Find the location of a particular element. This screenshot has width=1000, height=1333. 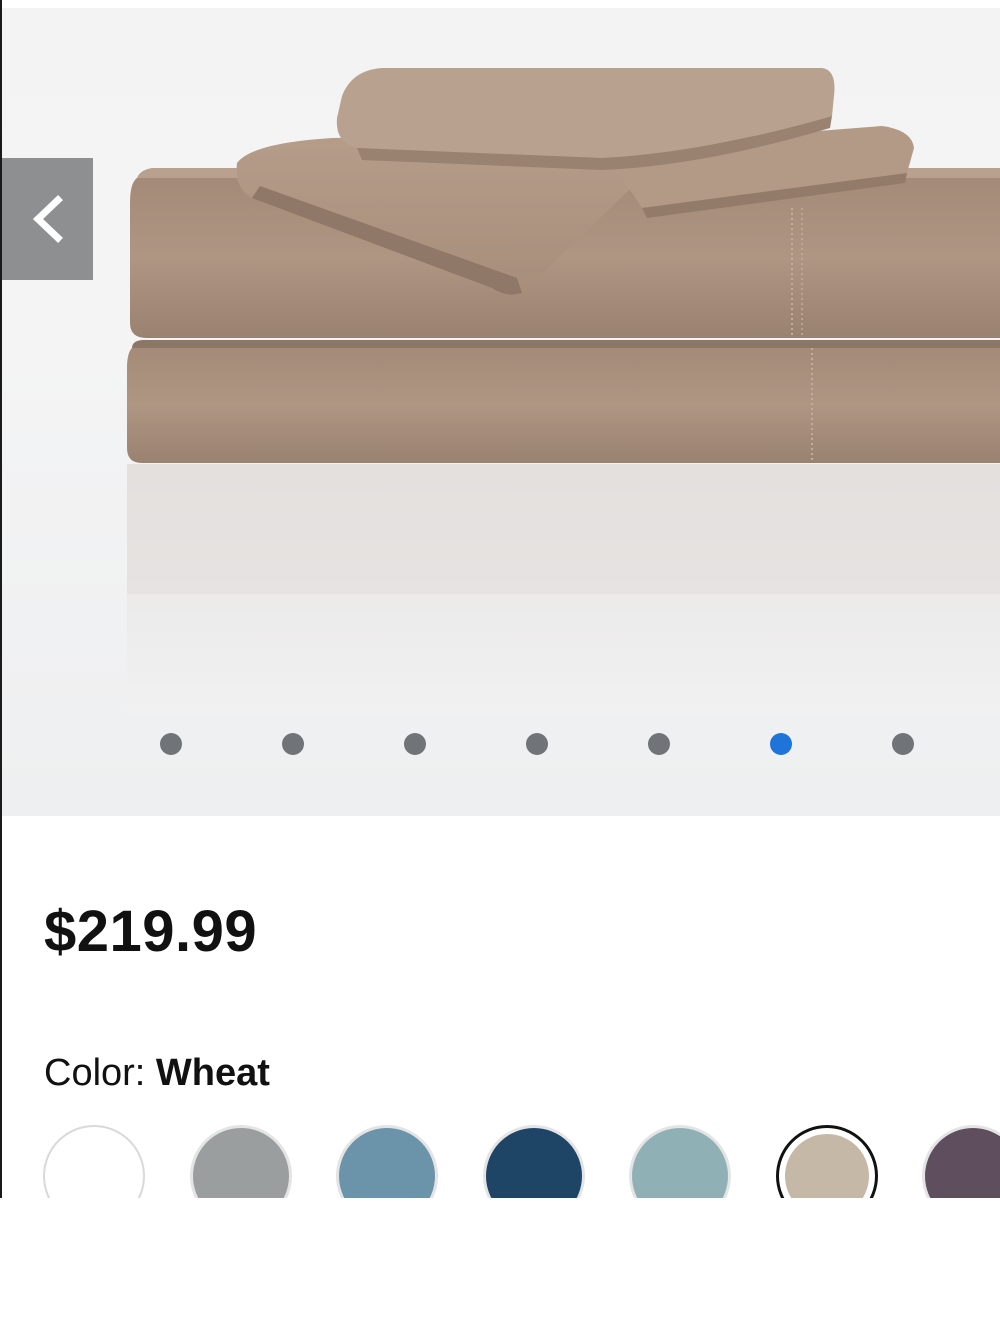

color-swatch-plum is located at coordinates (961, 1161).